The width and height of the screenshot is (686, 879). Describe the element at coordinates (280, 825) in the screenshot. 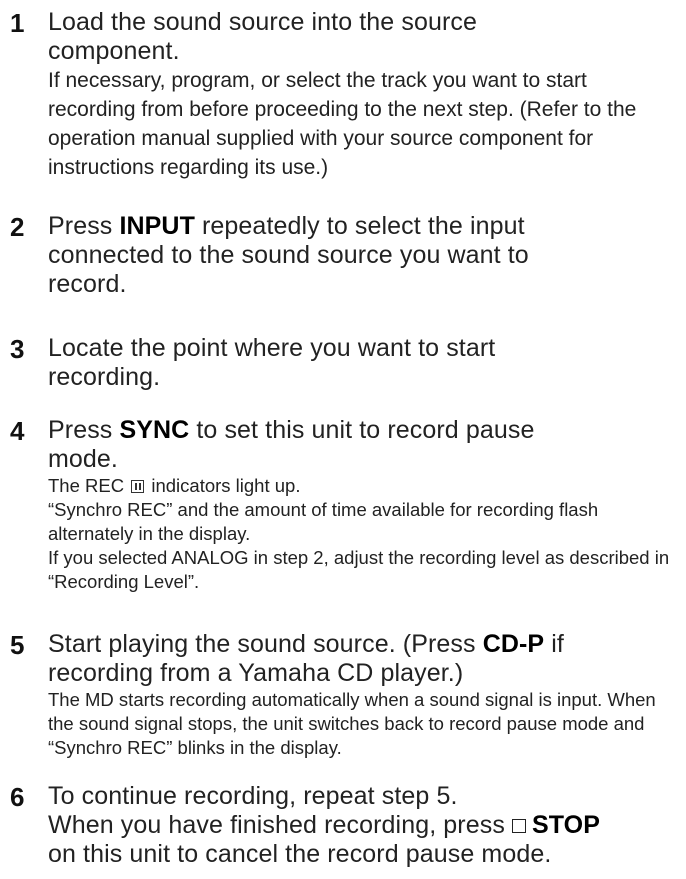

I see `heading-text: When you have finished recording, press` at that location.